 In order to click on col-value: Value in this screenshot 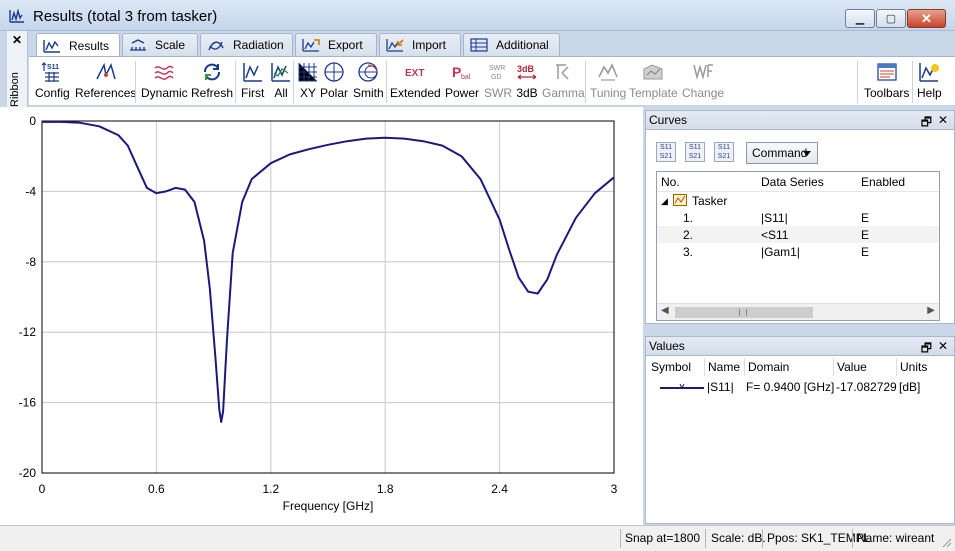, I will do `click(852, 367)`.